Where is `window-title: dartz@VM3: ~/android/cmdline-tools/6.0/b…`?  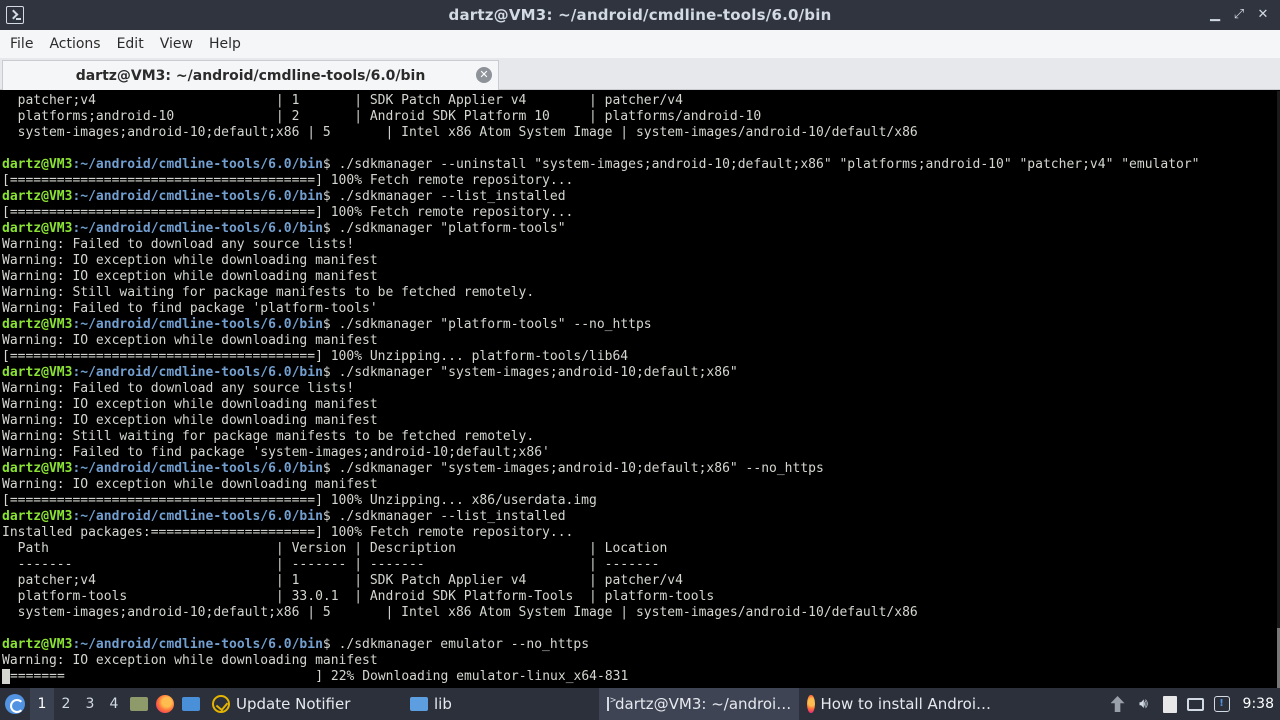
window-title: dartz@VM3: ~/android/cmdline-tools/6.0/b… is located at coordinates (640, 15).